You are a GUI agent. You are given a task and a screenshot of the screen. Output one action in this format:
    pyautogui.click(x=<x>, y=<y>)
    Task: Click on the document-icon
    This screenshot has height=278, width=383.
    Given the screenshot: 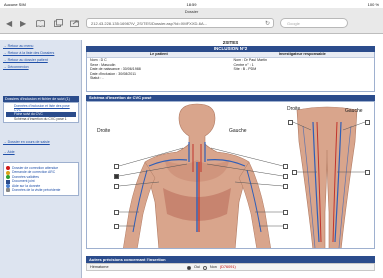 What is the action you would take?
    pyautogui.click(x=8, y=181)
    